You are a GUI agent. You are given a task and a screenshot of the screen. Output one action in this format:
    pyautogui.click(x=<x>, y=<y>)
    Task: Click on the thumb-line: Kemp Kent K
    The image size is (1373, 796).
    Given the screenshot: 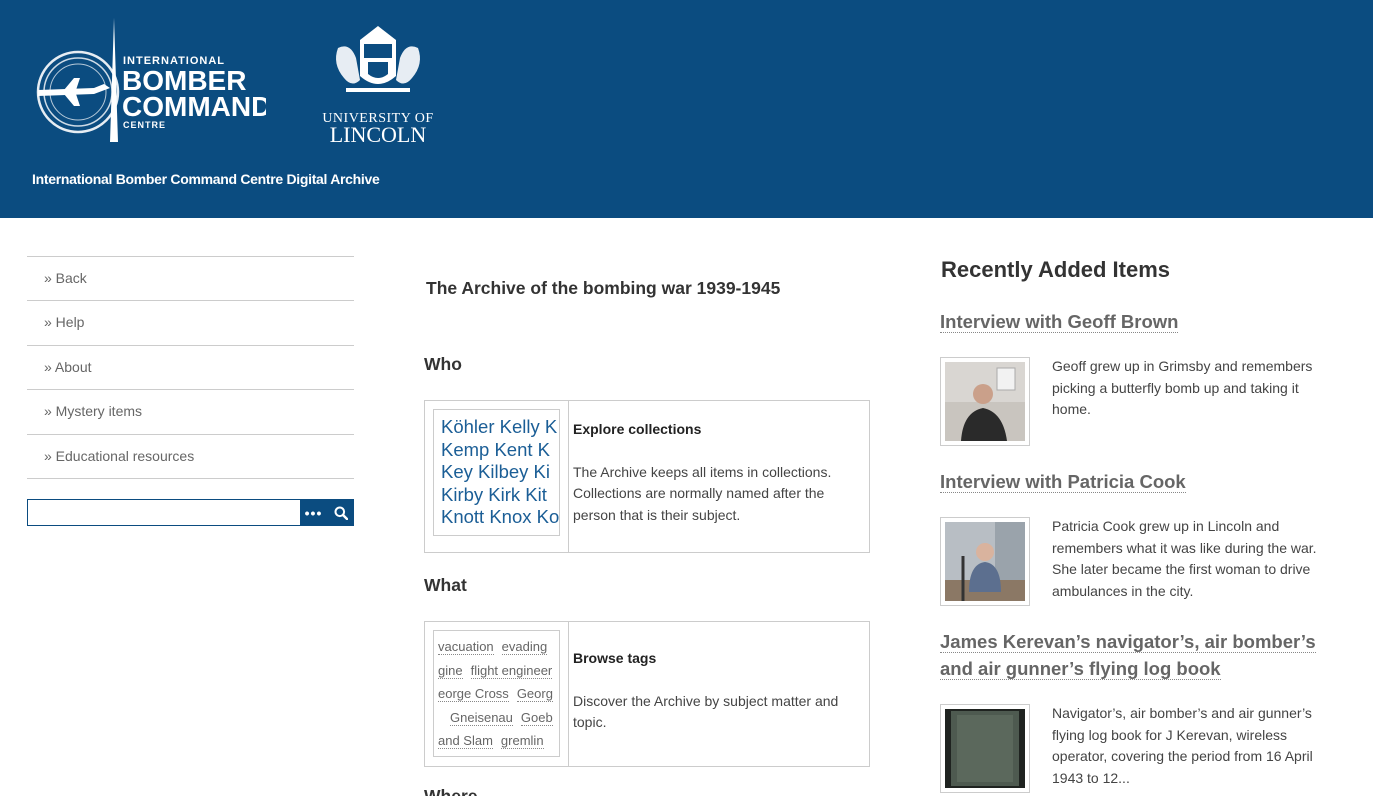 What is the action you would take?
    pyautogui.click(x=496, y=449)
    